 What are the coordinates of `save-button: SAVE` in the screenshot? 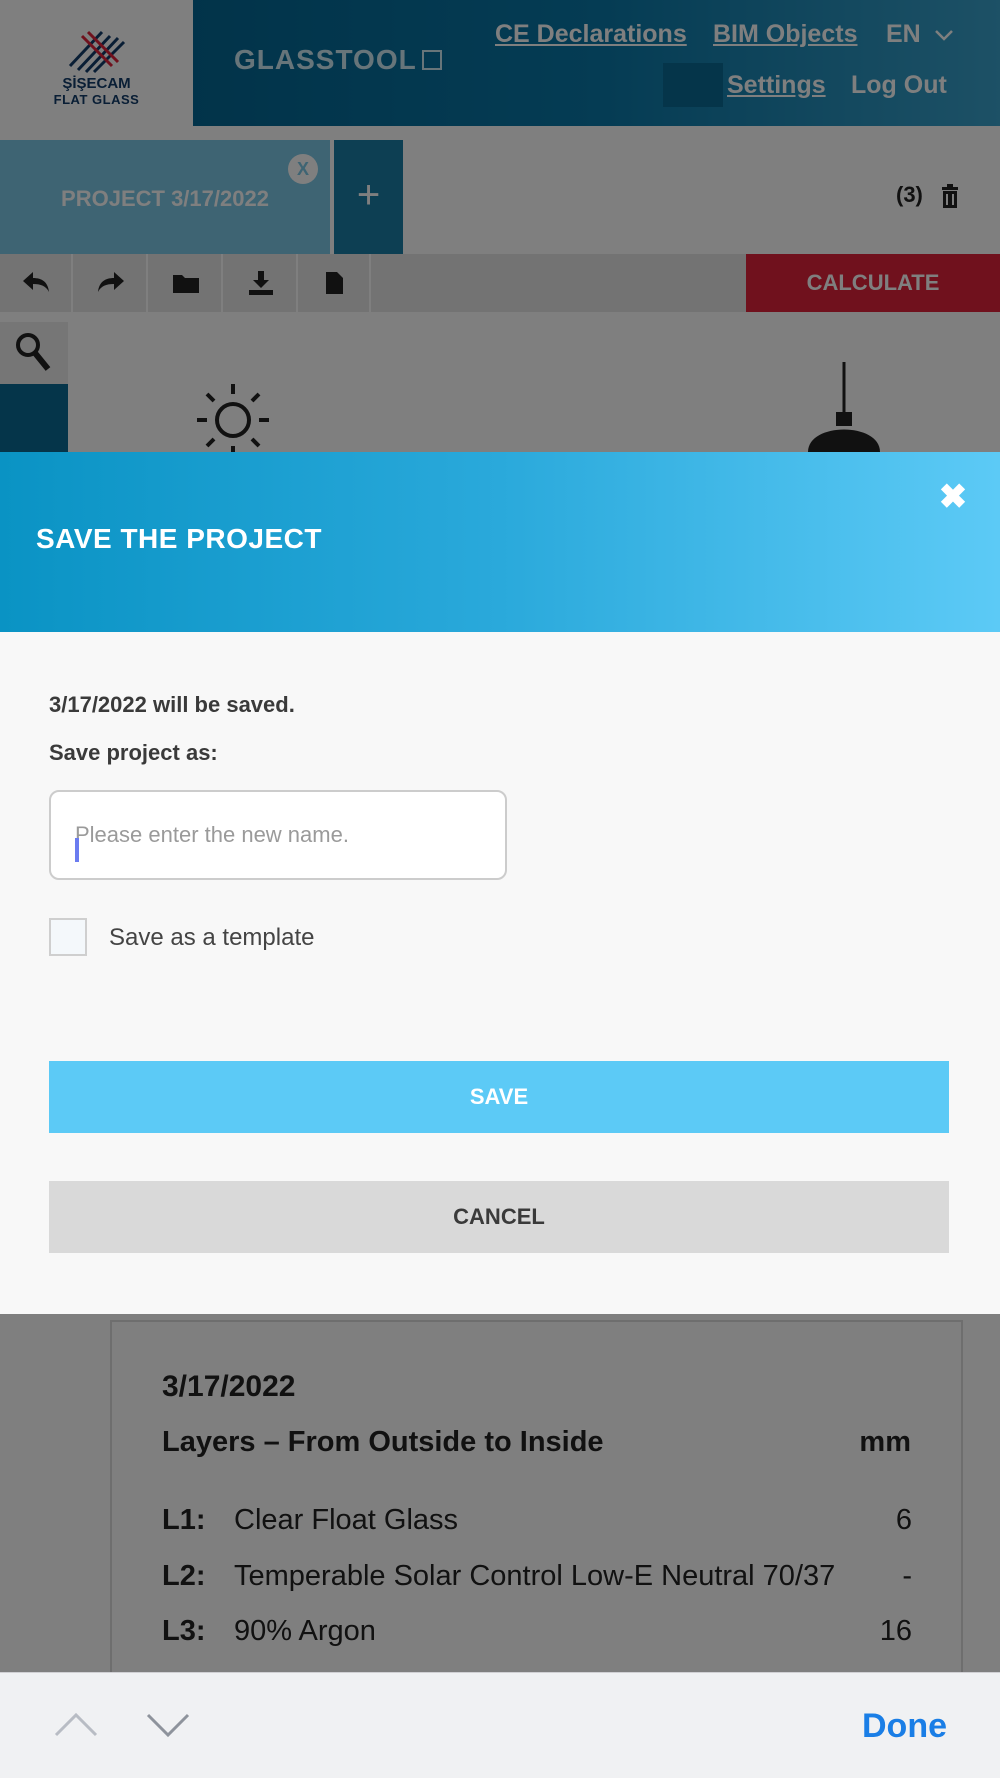 It's located at (499, 1097).